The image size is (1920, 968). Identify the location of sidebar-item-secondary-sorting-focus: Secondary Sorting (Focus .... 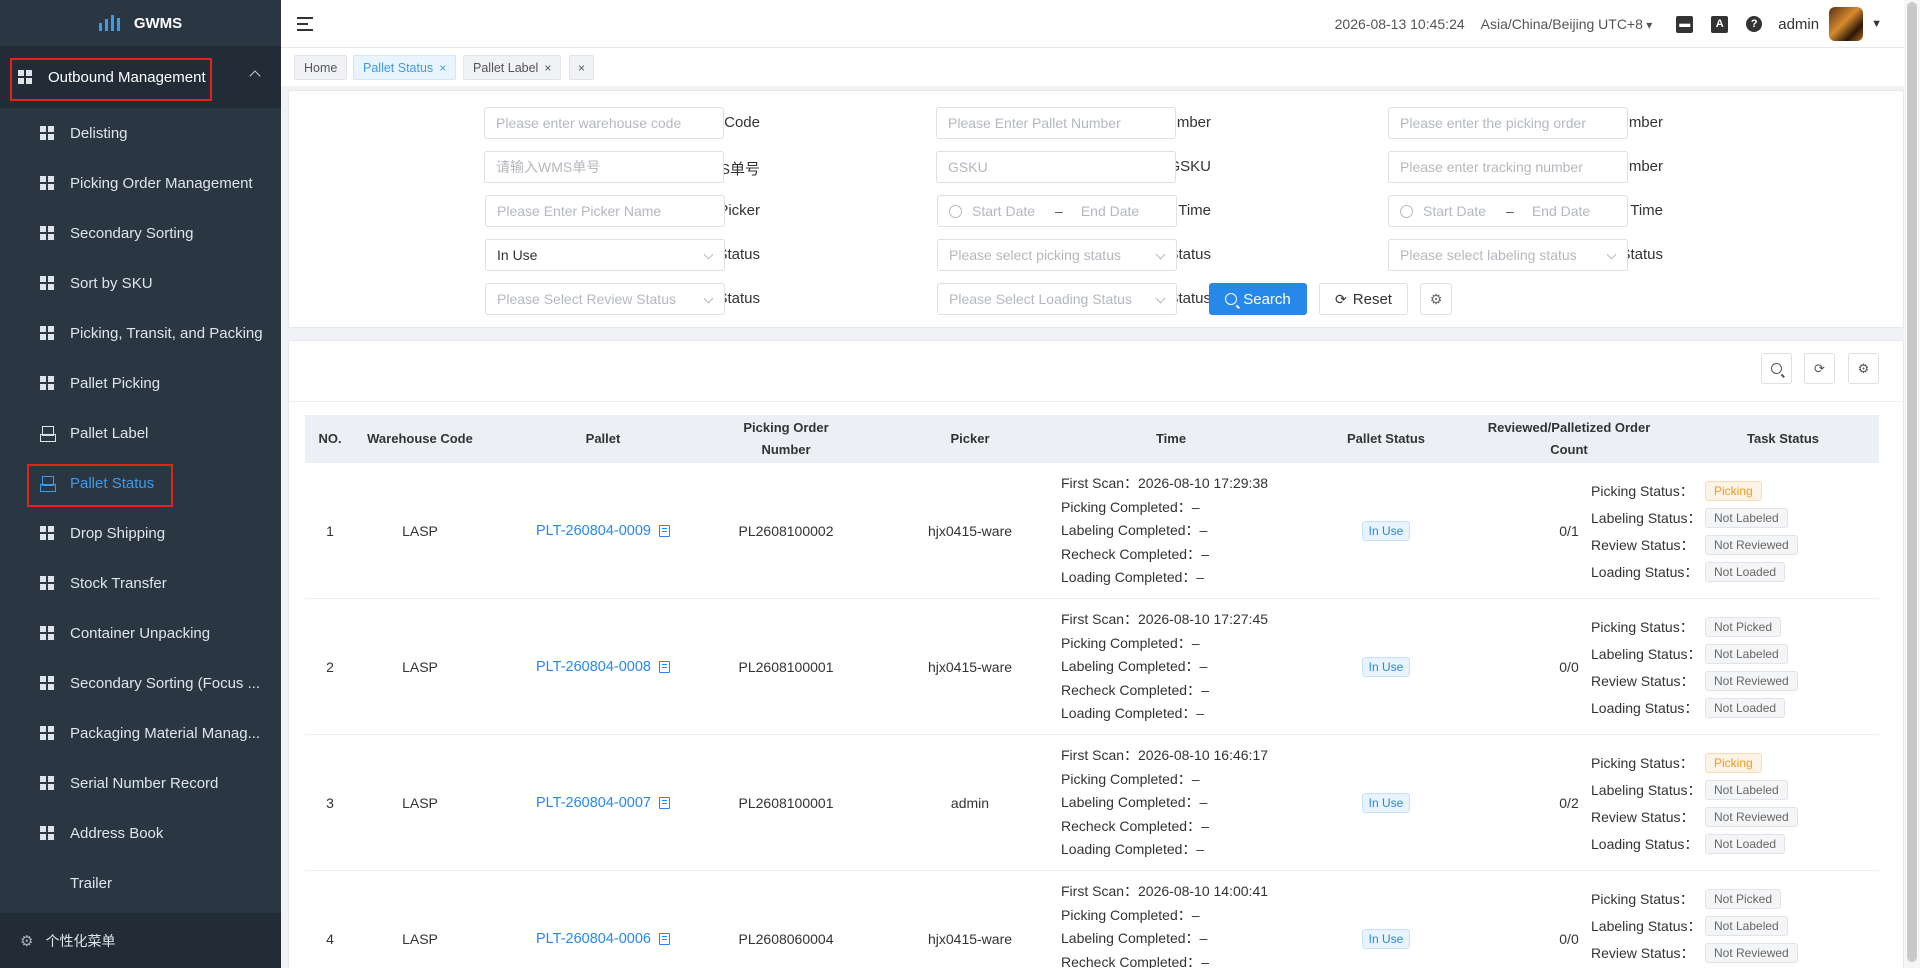
(140, 683).